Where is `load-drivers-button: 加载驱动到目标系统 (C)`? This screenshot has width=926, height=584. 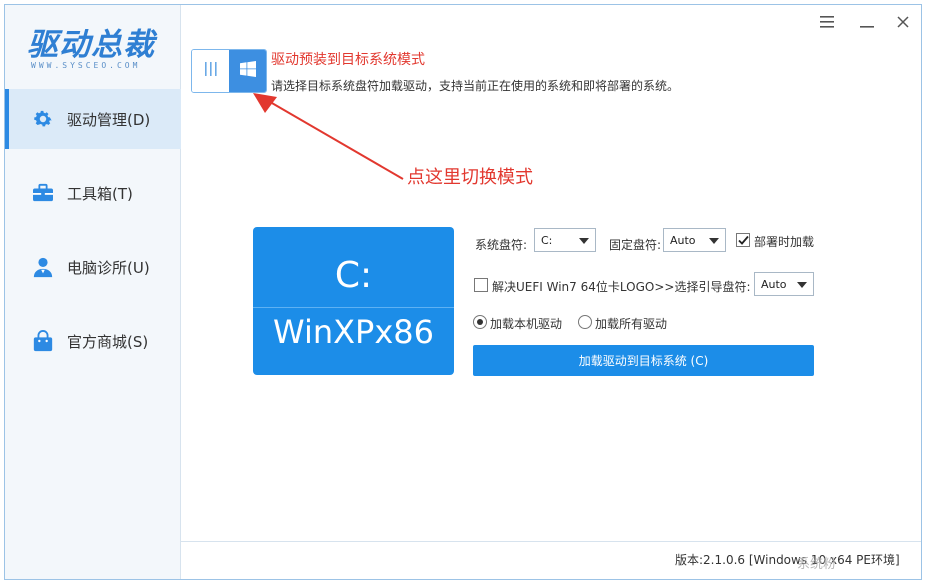 load-drivers-button: 加载驱动到目标系统 (C) is located at coordinates (643, 360).